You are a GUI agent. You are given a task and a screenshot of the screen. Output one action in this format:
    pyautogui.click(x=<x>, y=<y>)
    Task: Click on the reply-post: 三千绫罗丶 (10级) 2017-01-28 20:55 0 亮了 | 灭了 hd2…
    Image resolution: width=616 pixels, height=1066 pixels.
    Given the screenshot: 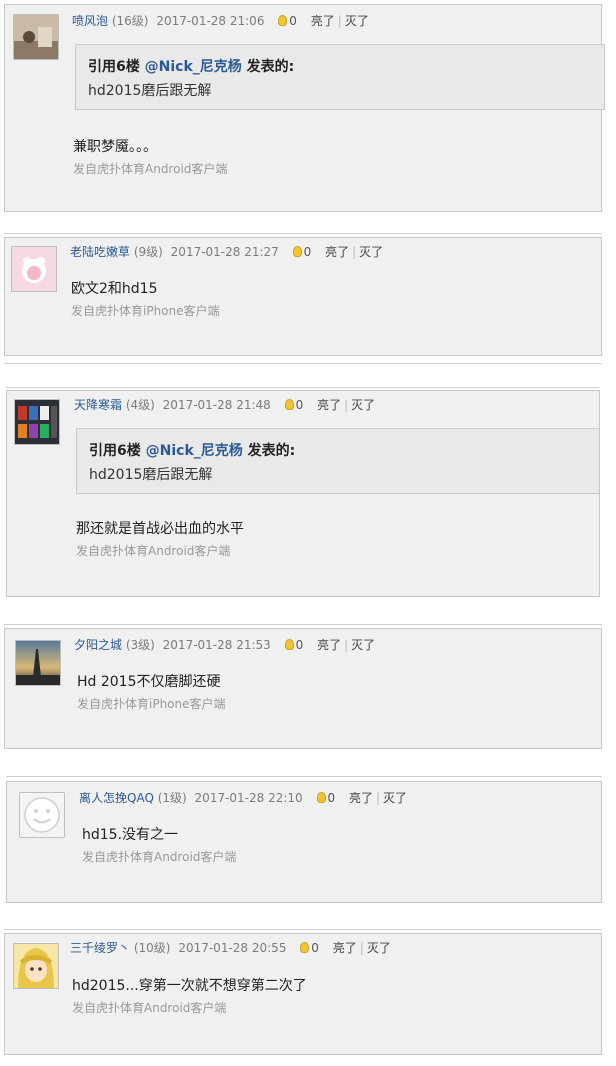 What is the action you would take?
    pyautogui.click(x=303, y=994)
    